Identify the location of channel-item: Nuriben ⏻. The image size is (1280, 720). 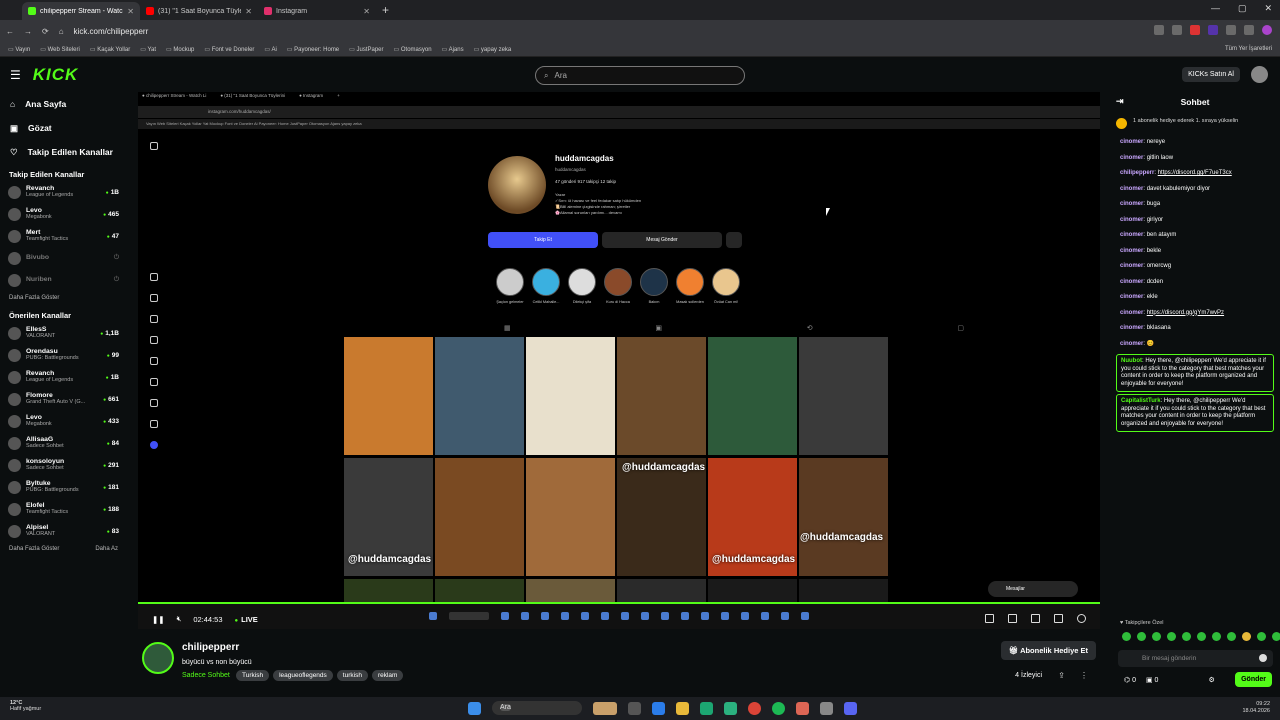
(63, 280).